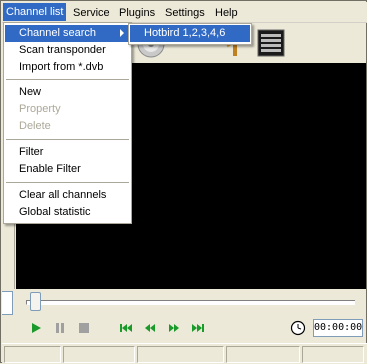  What do you see at coordinates (67, 195) in the screenshot?
I see `menu-item-clear-all-channels: Clear all channels` at bounding box center [67, 195].